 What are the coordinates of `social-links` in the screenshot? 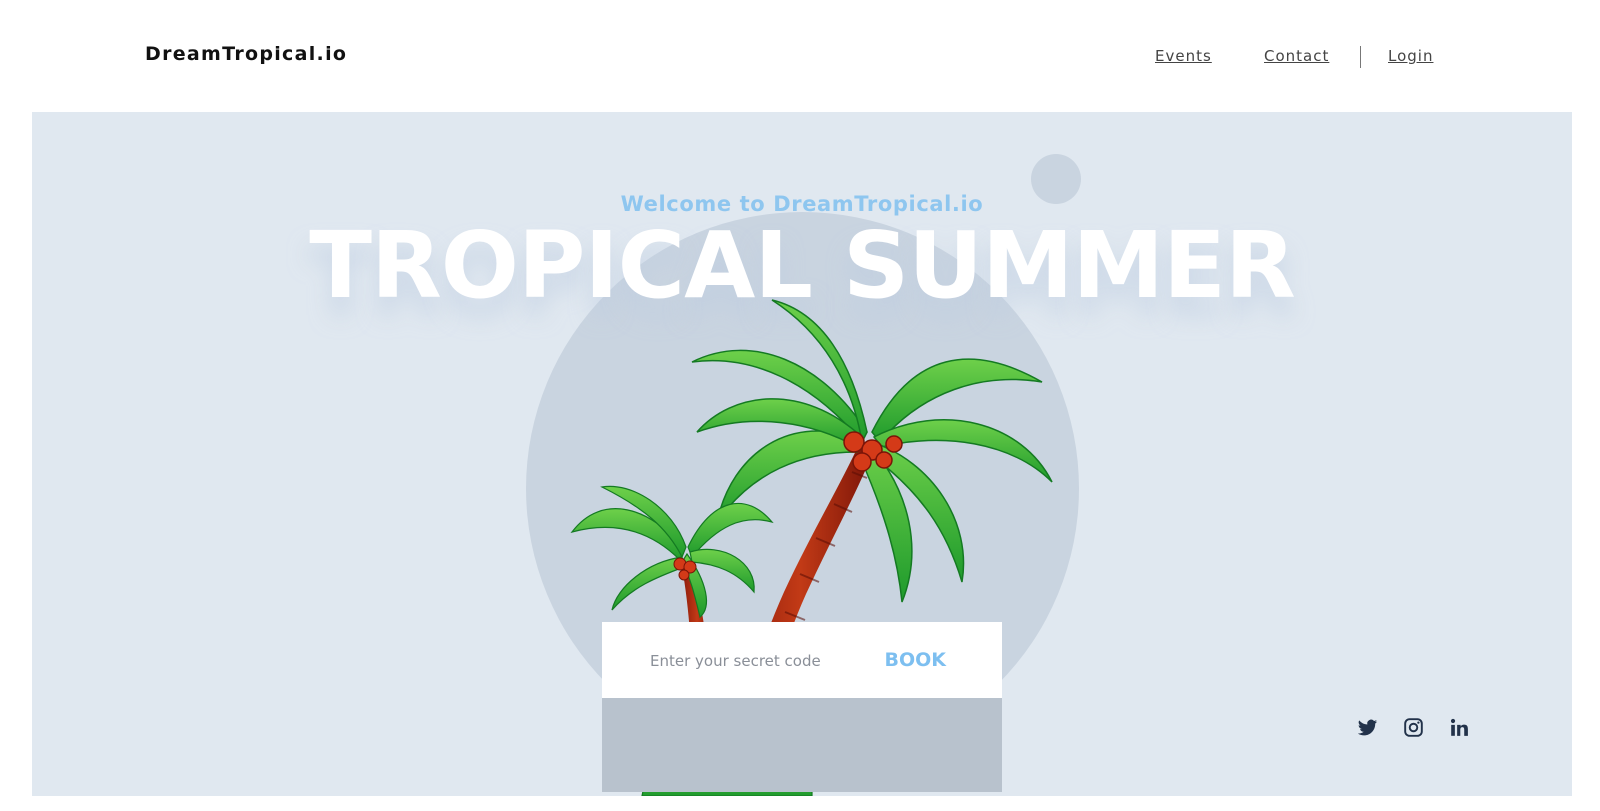 It's located at (1413, 727).